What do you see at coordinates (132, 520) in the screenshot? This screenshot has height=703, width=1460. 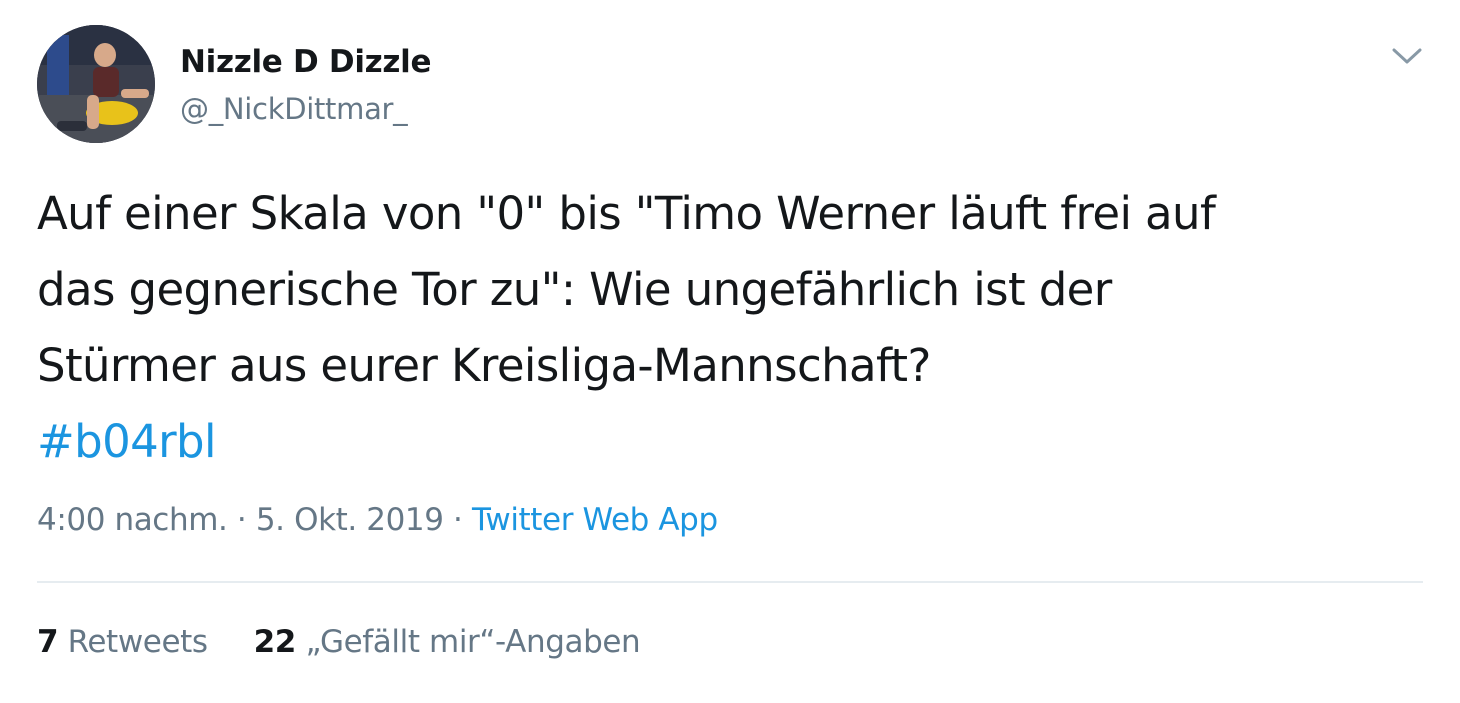 I see `tweet-time: 4:00 nachm.` at bounding box center [132, 520].